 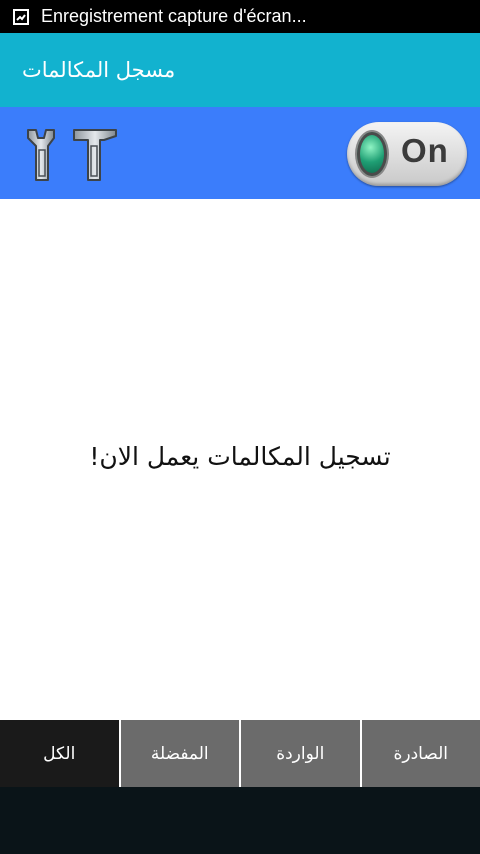 I want to click on tab-all: الكل, so click(x=59, y=753).